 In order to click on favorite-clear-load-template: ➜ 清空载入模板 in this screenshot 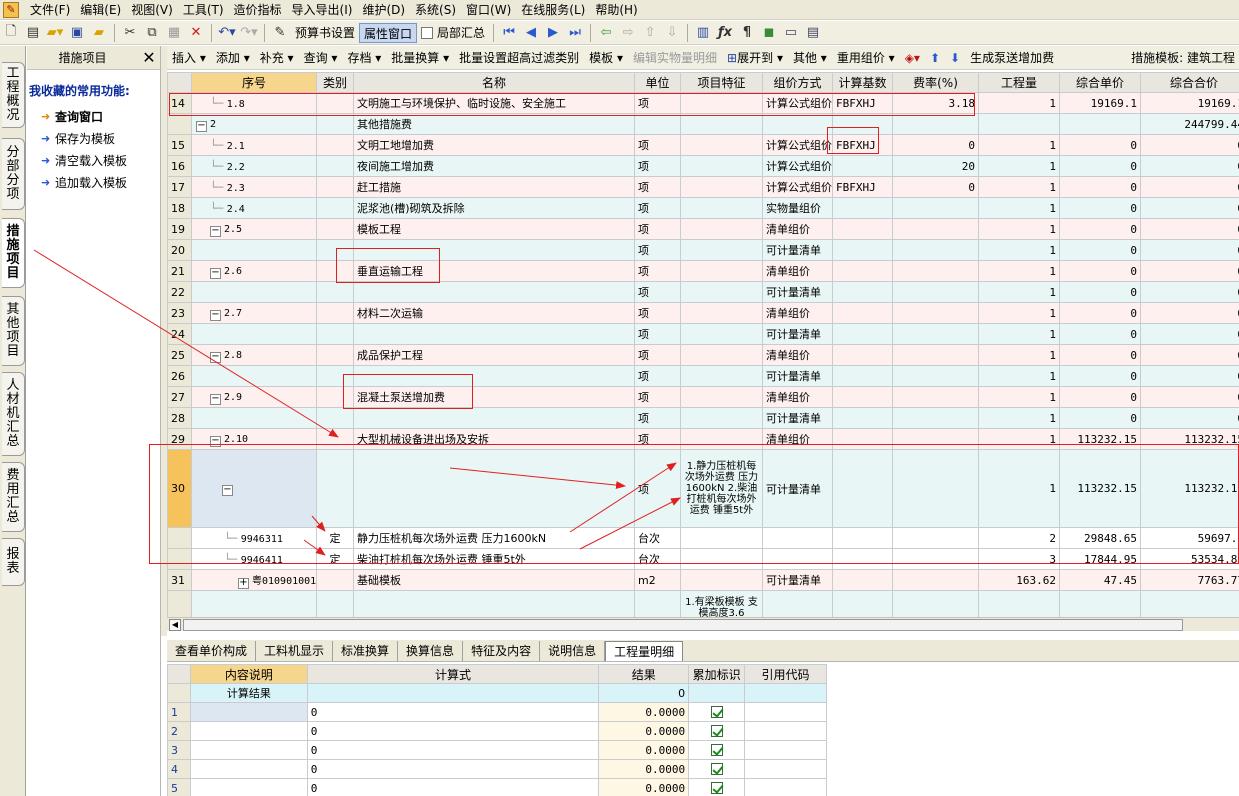, I will do `click(93, 160)`.